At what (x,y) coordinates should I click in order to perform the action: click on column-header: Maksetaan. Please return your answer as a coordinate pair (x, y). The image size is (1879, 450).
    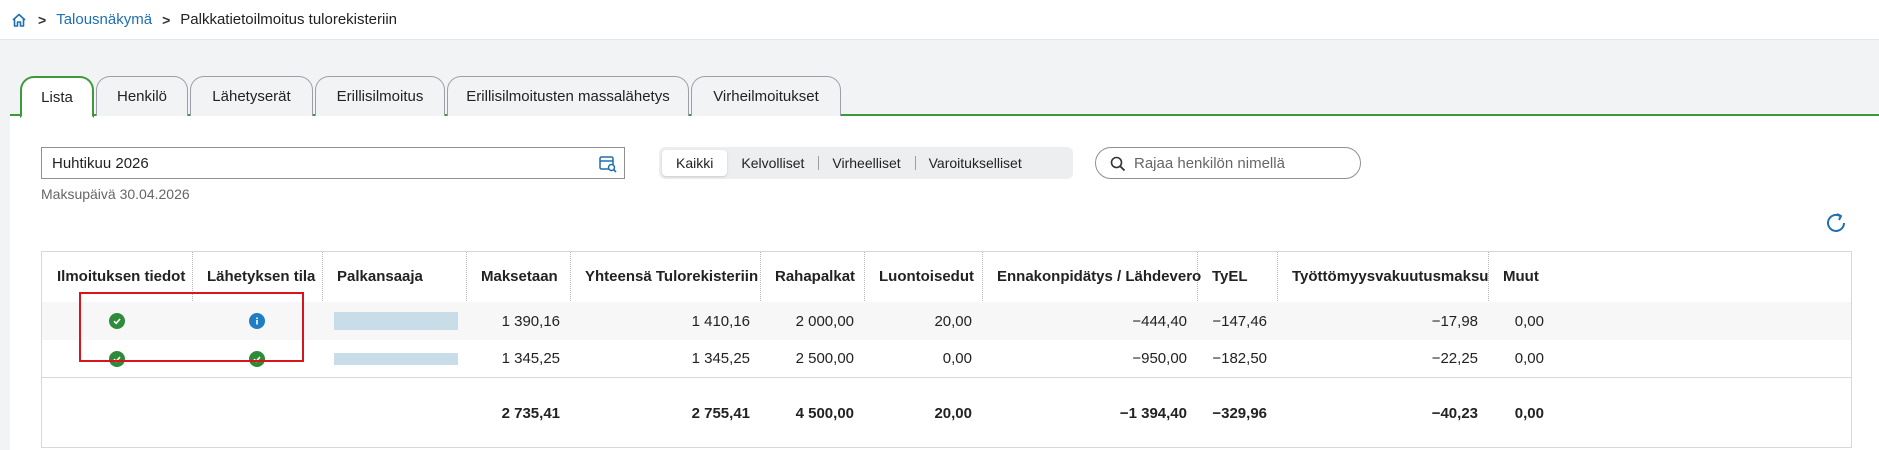
    Looking at the image, I should click on (519, 276).